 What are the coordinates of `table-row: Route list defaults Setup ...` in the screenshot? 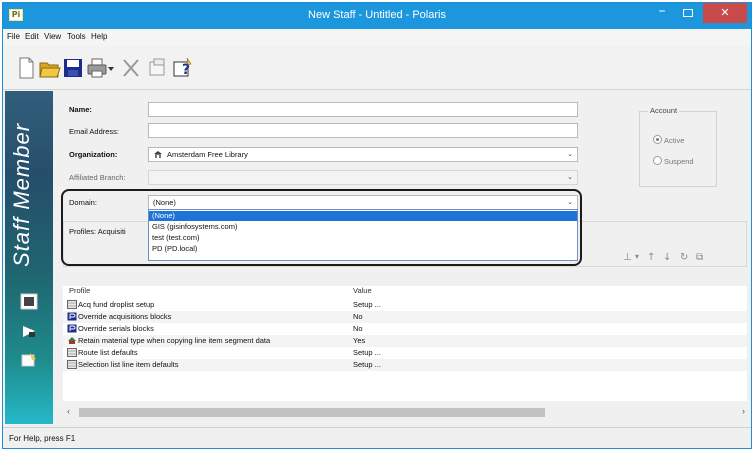 It's located at (405, 353).